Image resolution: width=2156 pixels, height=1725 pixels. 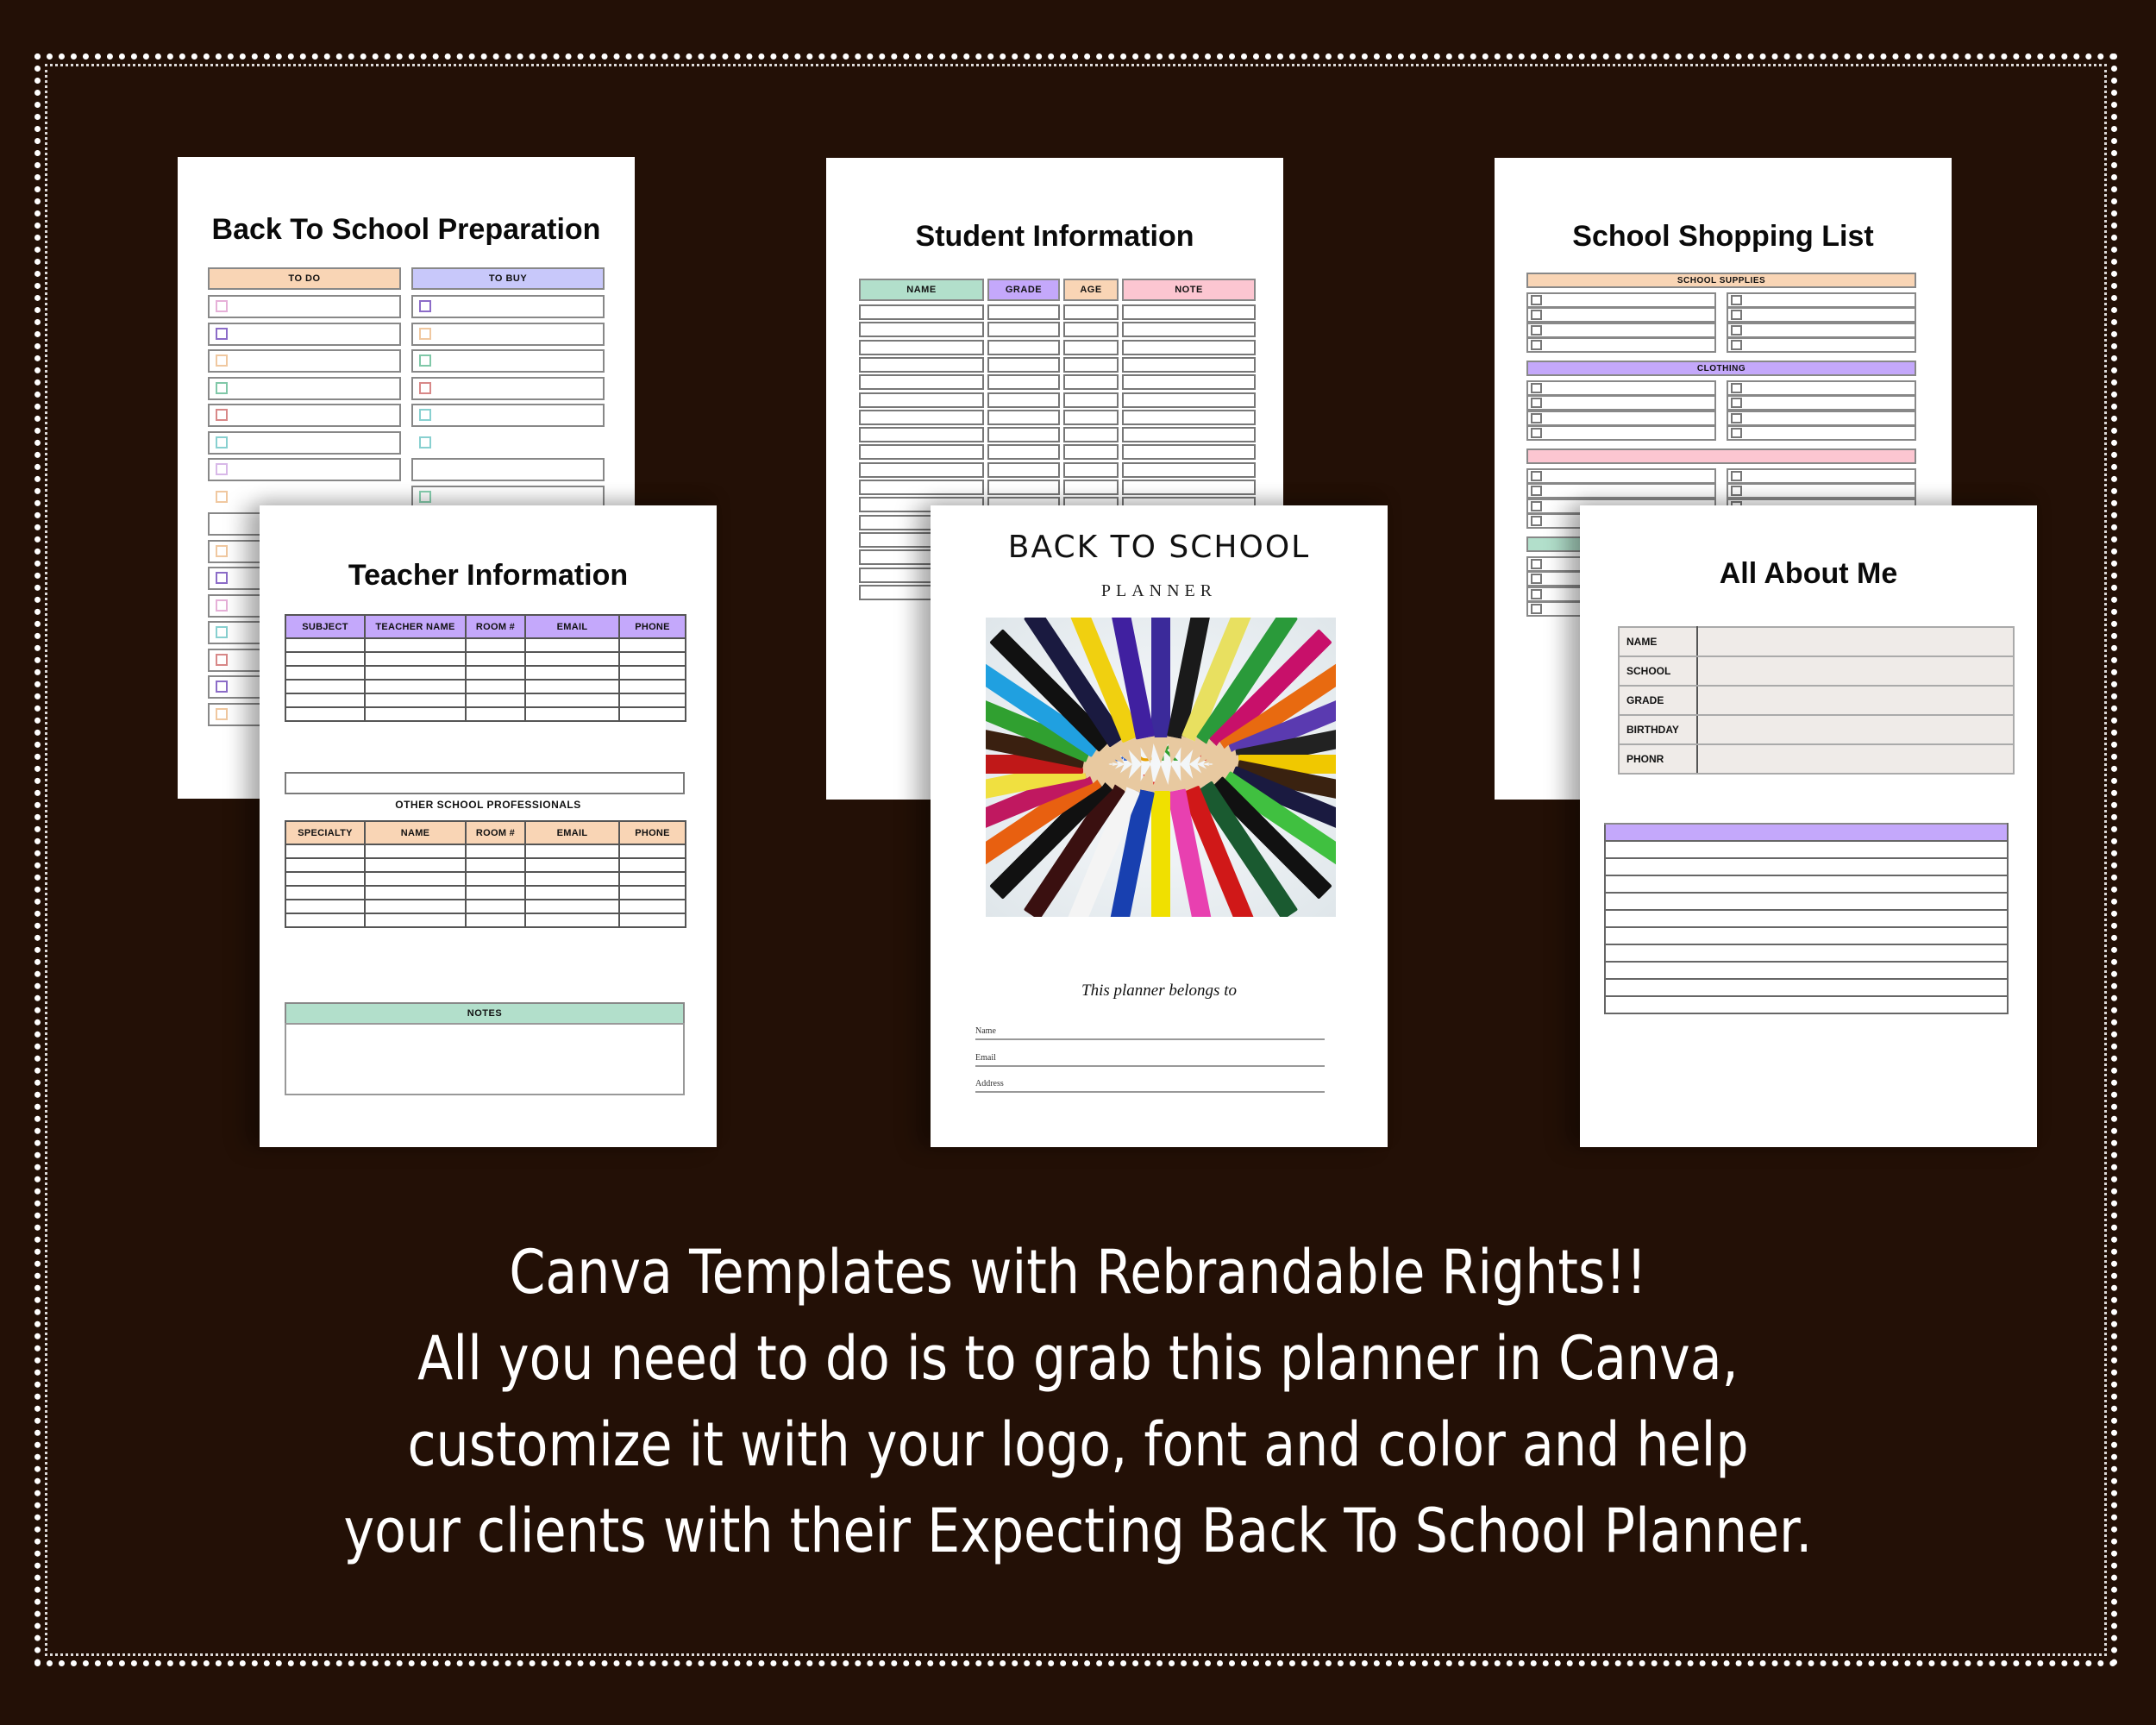 What do you see at coordinates (495, 626) in the screenshot?
I see `room-header: ROOM #` at bounding box center [495, 626].